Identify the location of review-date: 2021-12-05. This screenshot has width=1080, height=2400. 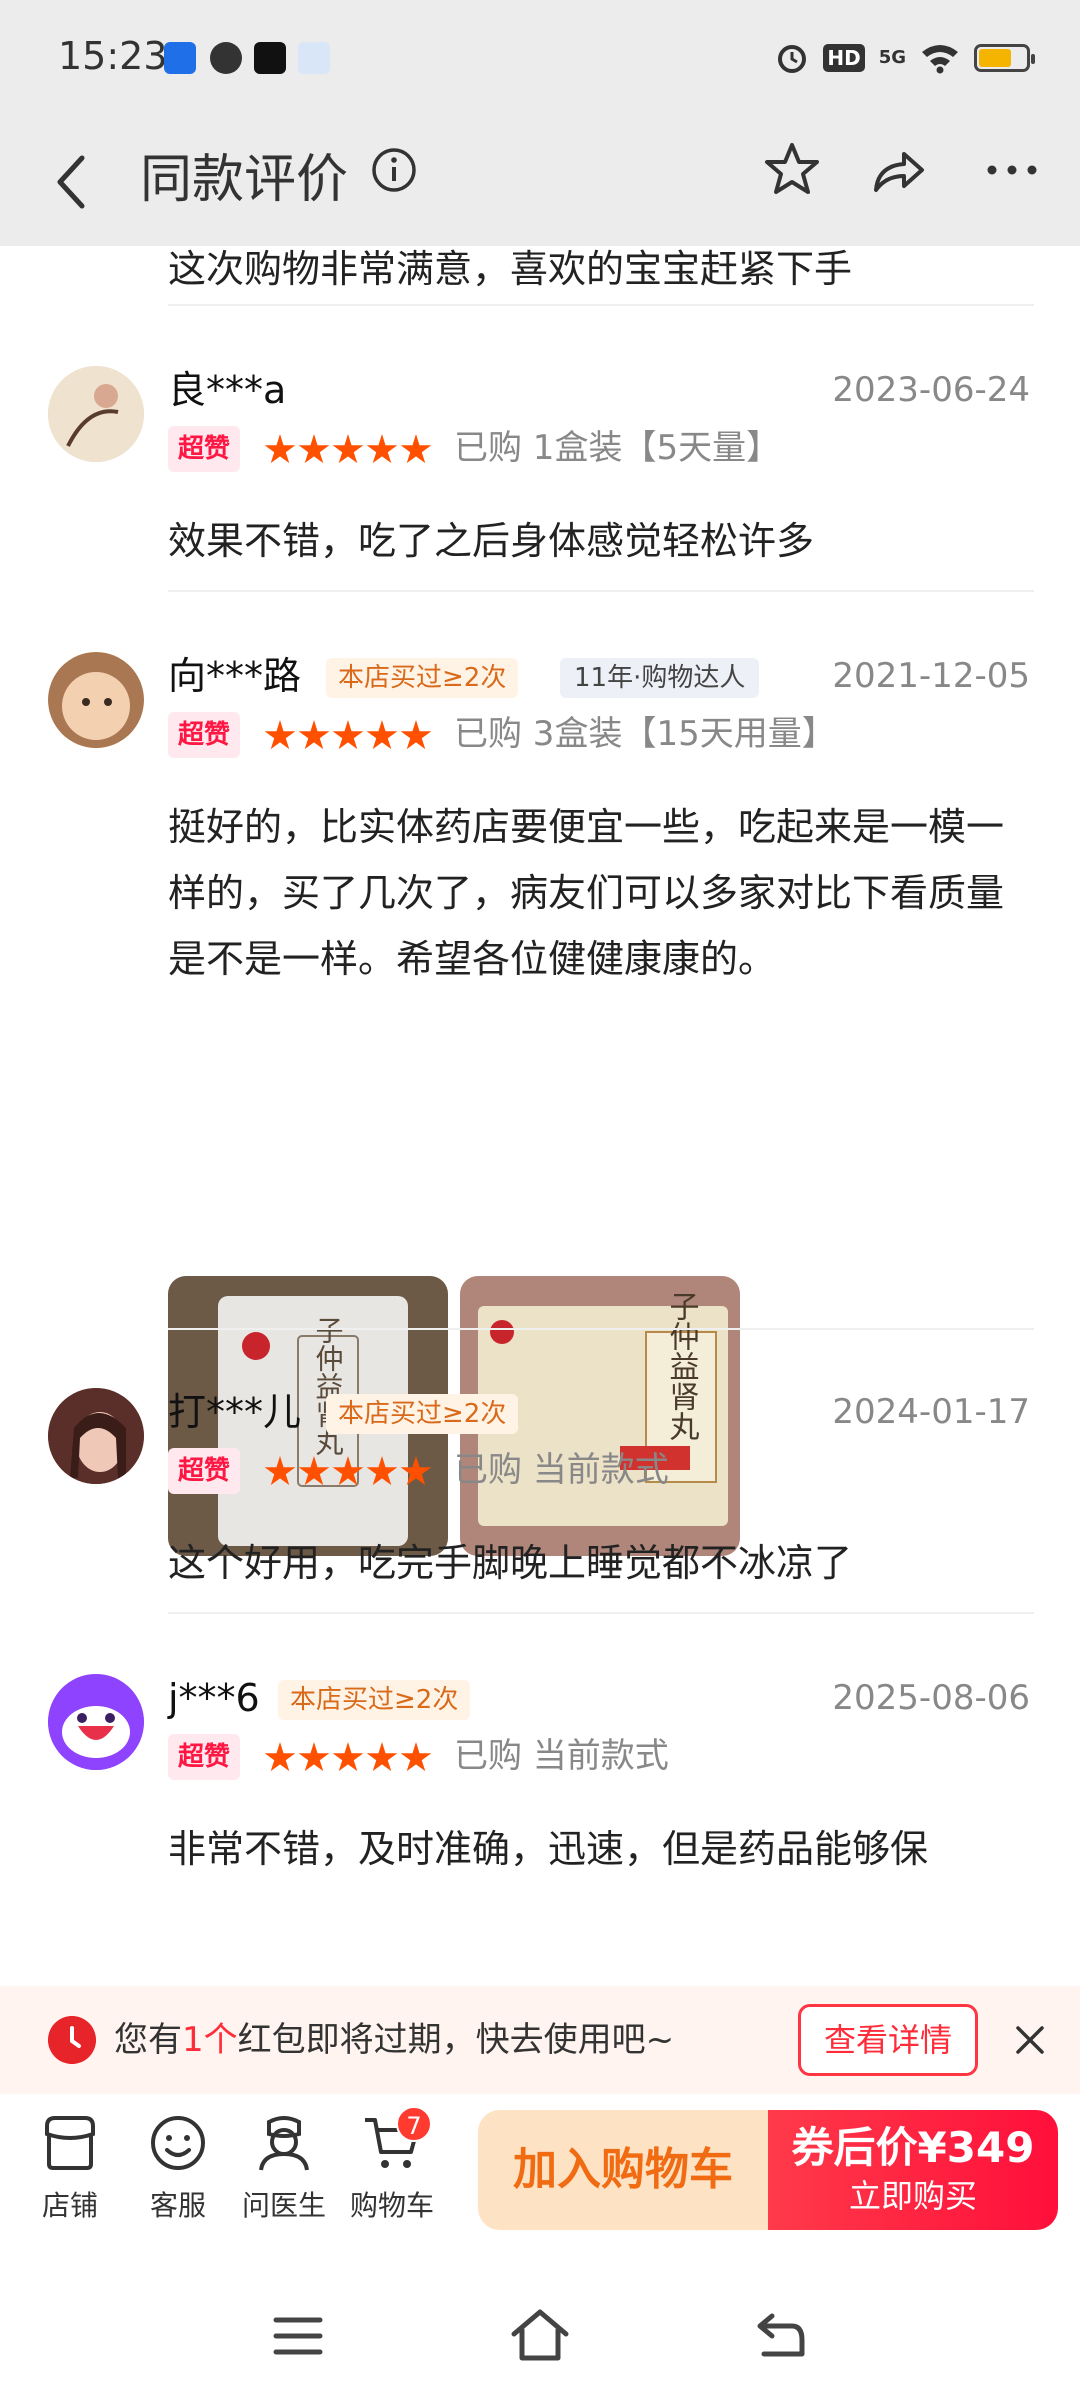
(931, 676).